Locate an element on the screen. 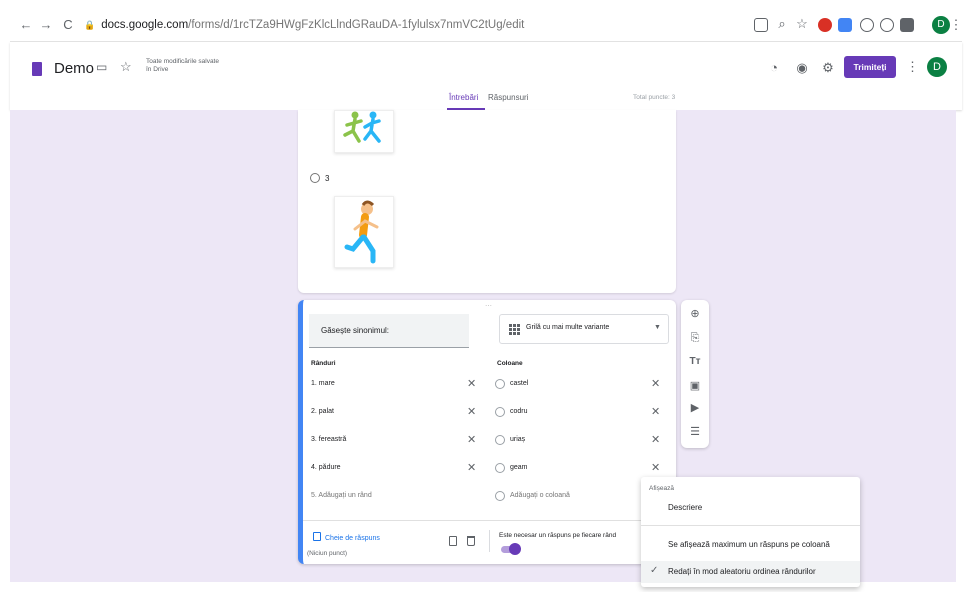 This screenshot has height=592, width=968. extension-c-icon is located at coordinates (867, 25).